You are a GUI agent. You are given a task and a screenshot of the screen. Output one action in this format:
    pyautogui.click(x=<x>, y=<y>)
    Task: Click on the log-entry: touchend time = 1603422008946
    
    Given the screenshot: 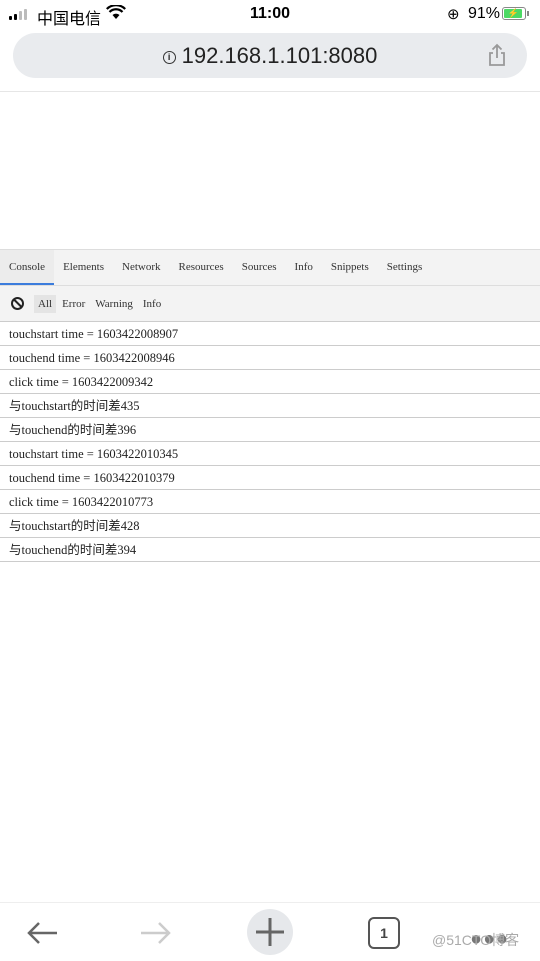 What is the action you would take?
    pyautogui.click(x=270, y=358)
    